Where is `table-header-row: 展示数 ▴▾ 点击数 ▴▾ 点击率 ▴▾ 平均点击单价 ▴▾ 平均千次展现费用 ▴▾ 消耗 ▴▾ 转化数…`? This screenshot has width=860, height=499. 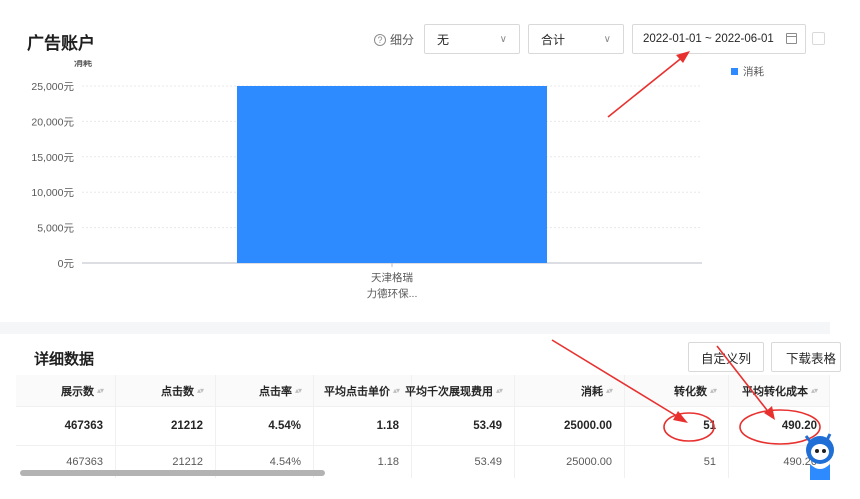 table-header-row: 展示数 ▴▾ 点击数 ▴▾ 点击率 ▴▾ 平均点击单价 ▴▾ 平均千次展现费用 ▴▾ 消耗 ▴▾ 转化数… is located at coordinates (423, 391).